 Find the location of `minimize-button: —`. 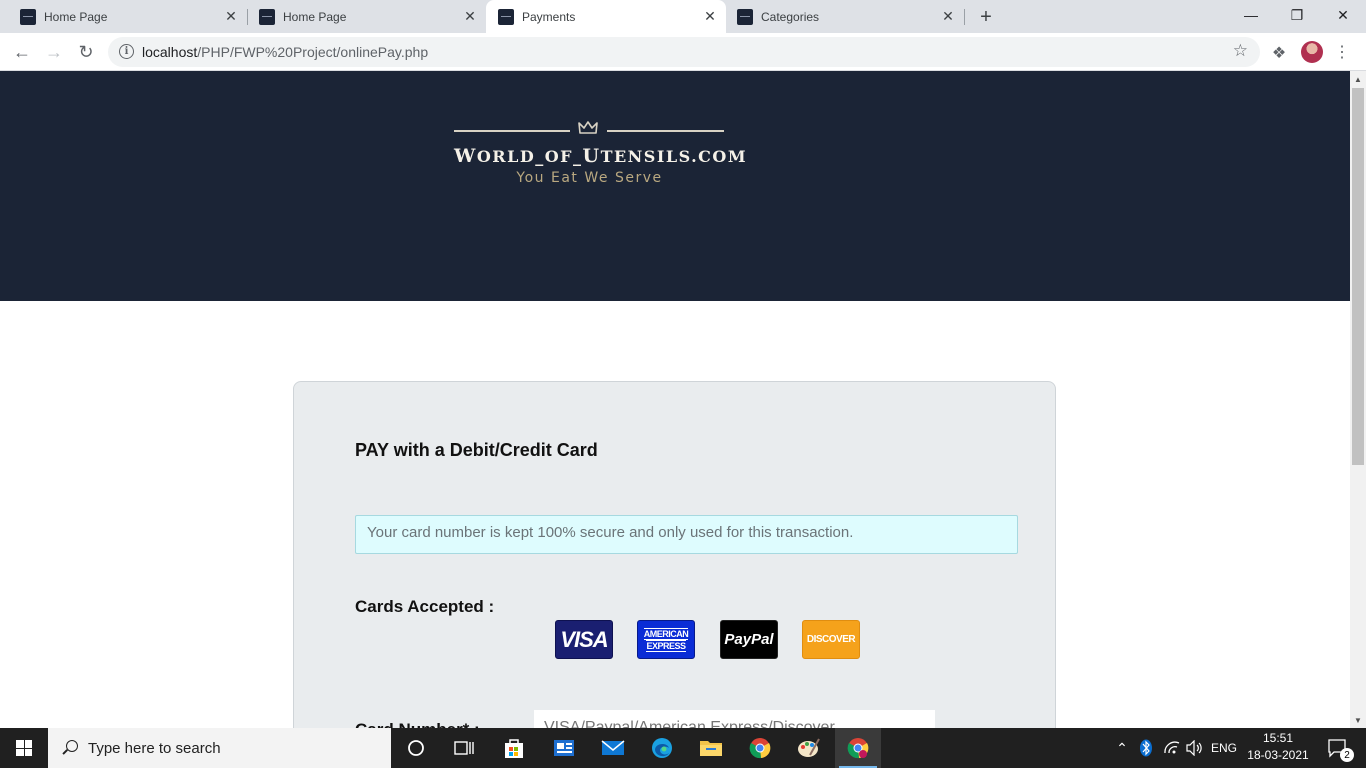

minimize-button: — is located at coordinates (1251, 15).